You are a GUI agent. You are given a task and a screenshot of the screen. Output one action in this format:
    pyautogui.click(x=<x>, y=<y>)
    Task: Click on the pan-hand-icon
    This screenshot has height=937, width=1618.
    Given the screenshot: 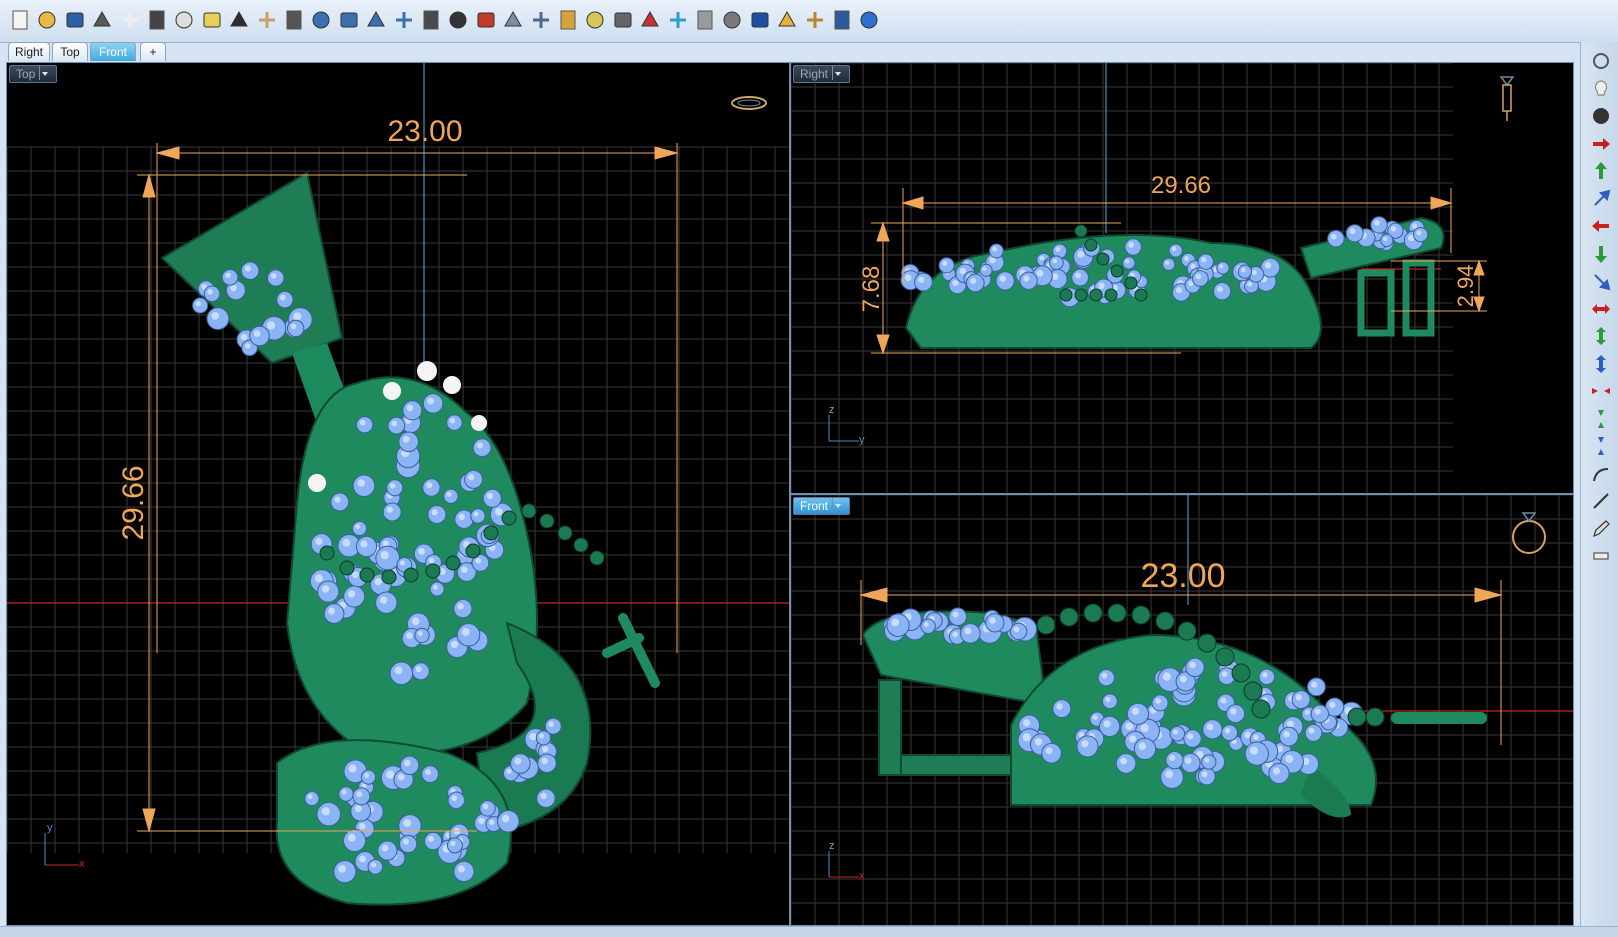 What is the action you would take?
    pyautogui.click(x=267, y=20)
    